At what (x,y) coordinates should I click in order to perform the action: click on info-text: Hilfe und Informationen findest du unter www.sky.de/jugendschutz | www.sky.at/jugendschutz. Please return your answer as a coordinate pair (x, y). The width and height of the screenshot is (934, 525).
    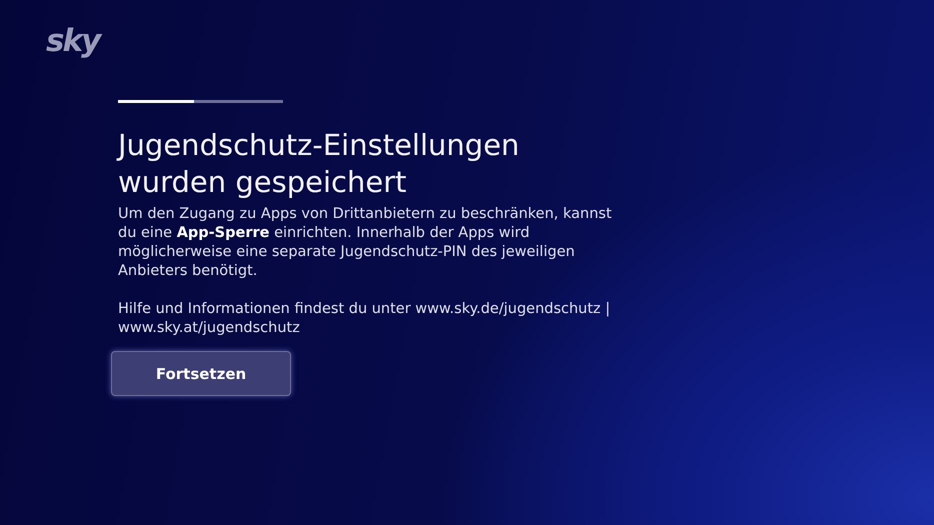
    Looking at the image, I should click on (365, 319).